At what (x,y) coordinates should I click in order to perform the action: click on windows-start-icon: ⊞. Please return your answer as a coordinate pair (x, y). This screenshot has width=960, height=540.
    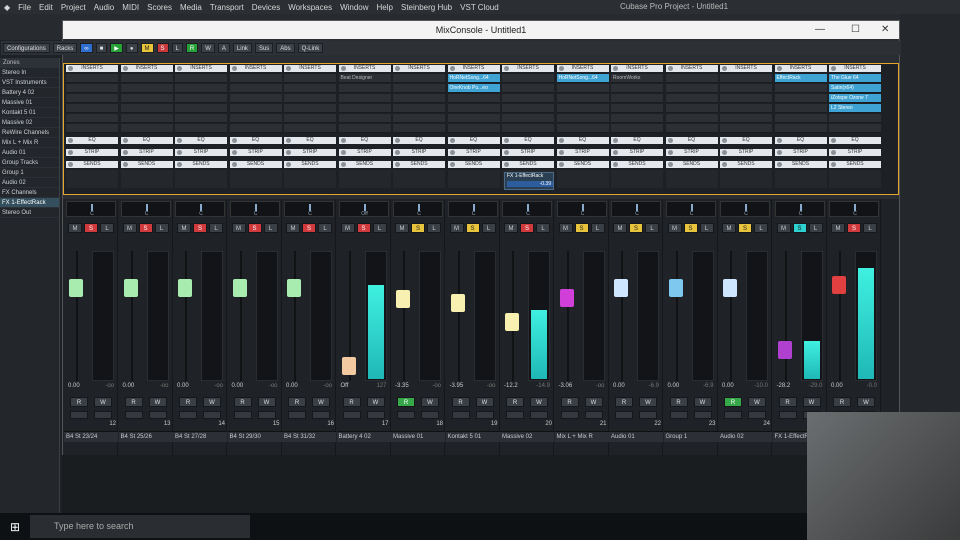
    Looking at the image, I should click on (10, 527).